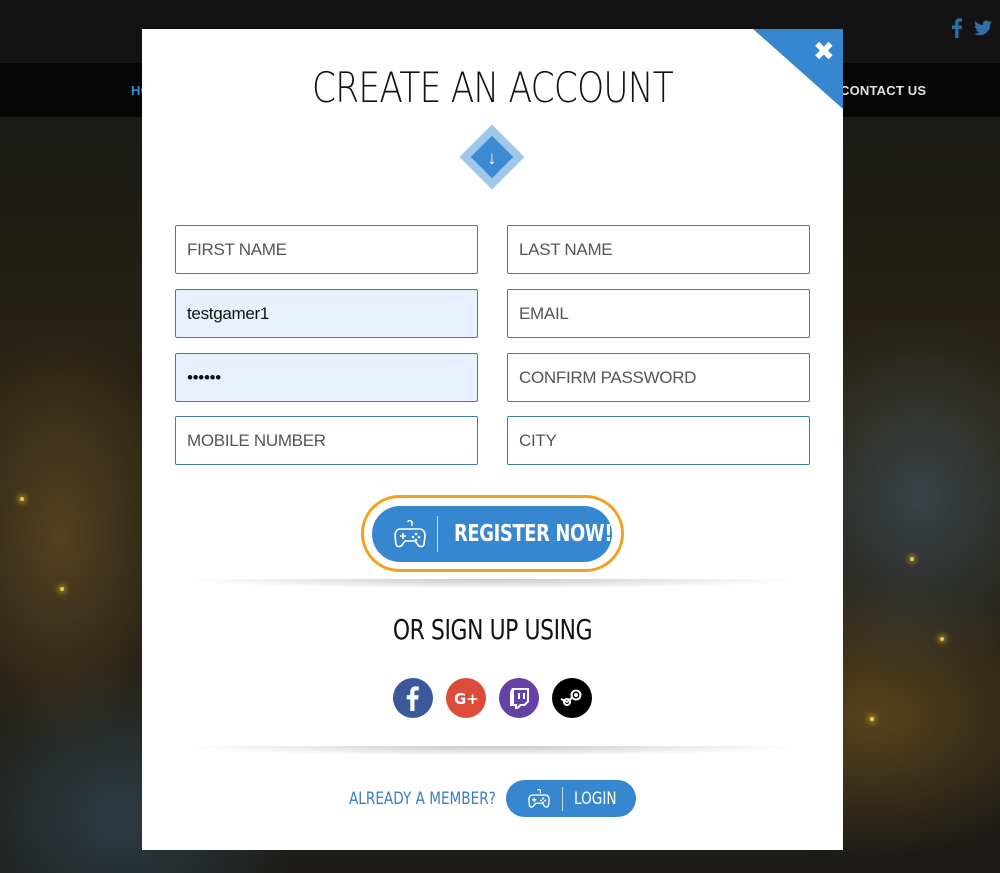 This screenshot has width=1000, height=873. Describe the element at coordinates (658, 313) in the screenshot. I see `email-input` at that location.